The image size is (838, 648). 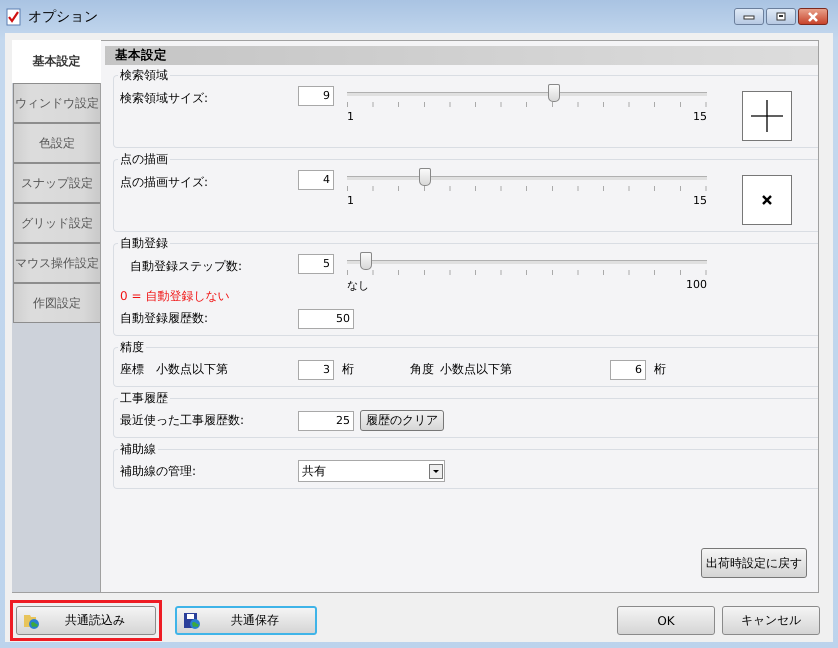 I want to click on close-button, so click(x=813, y=16).